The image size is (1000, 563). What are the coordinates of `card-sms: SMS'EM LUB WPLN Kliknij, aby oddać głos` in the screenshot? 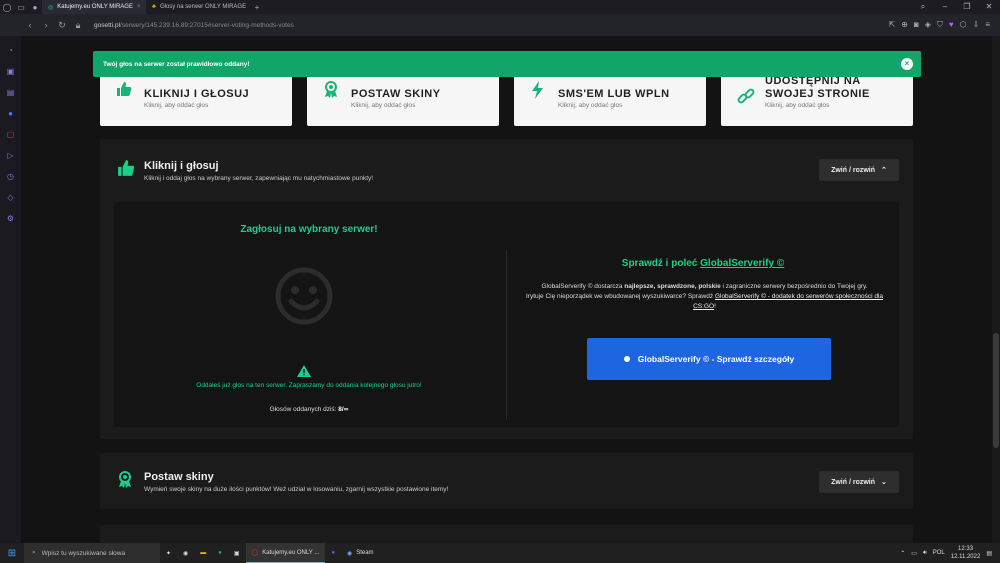 It's located at (610, 101).